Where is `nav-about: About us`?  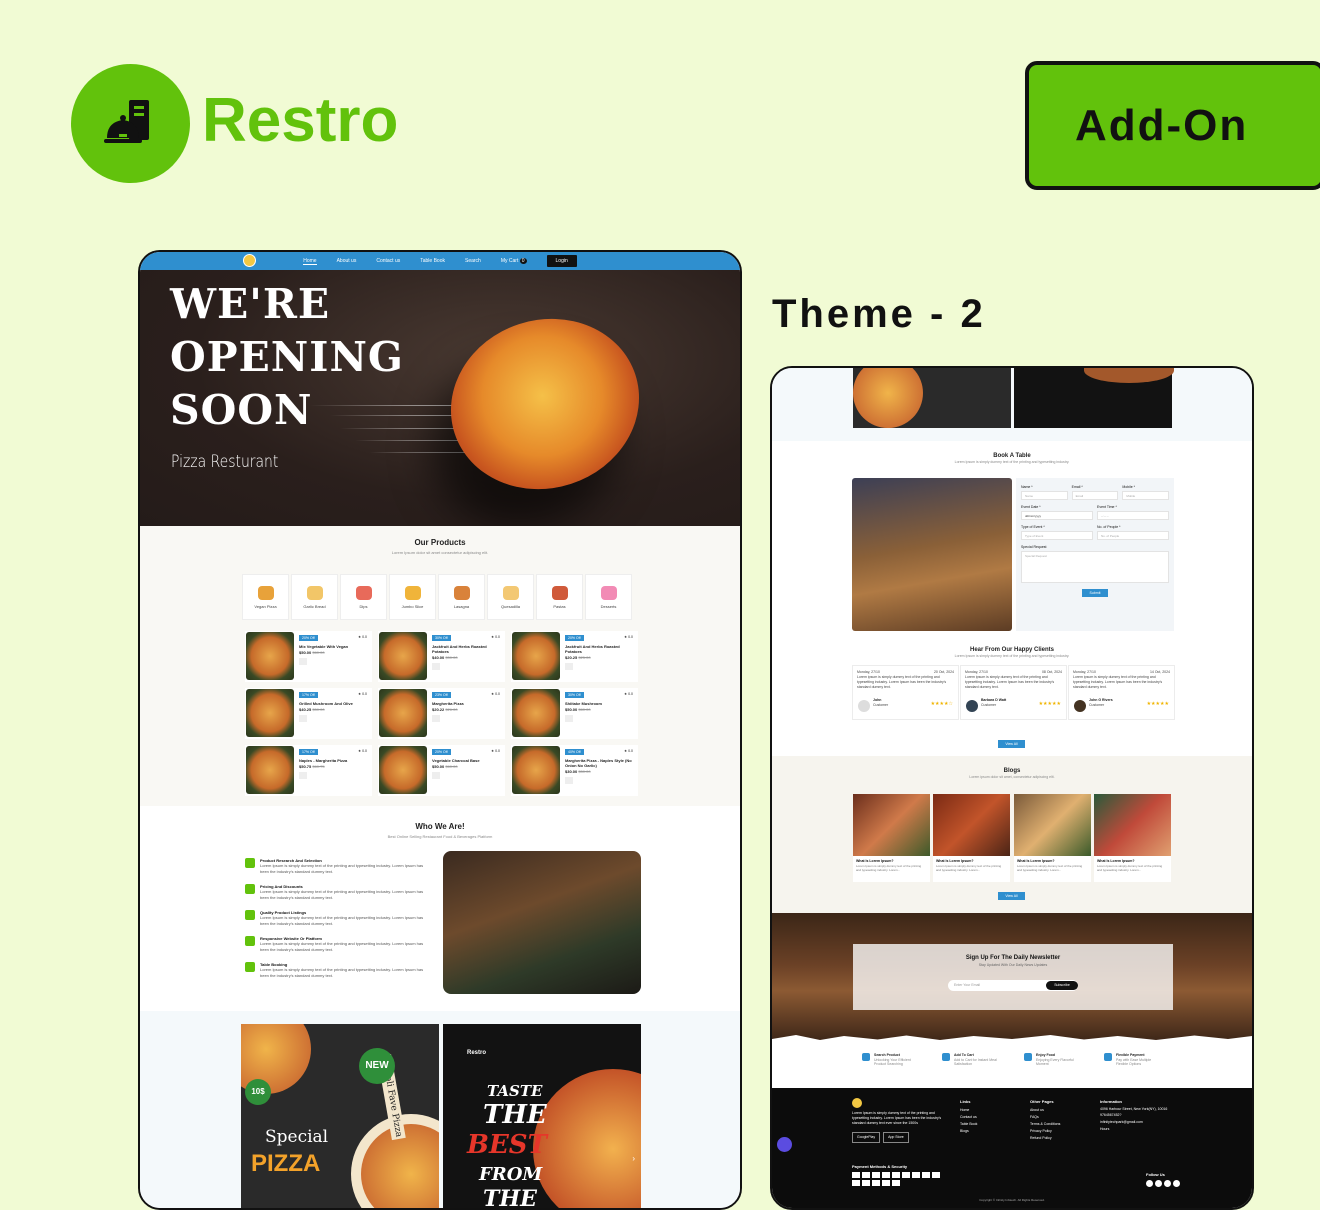
nav-about: About us is located at coordinates (347, 261).